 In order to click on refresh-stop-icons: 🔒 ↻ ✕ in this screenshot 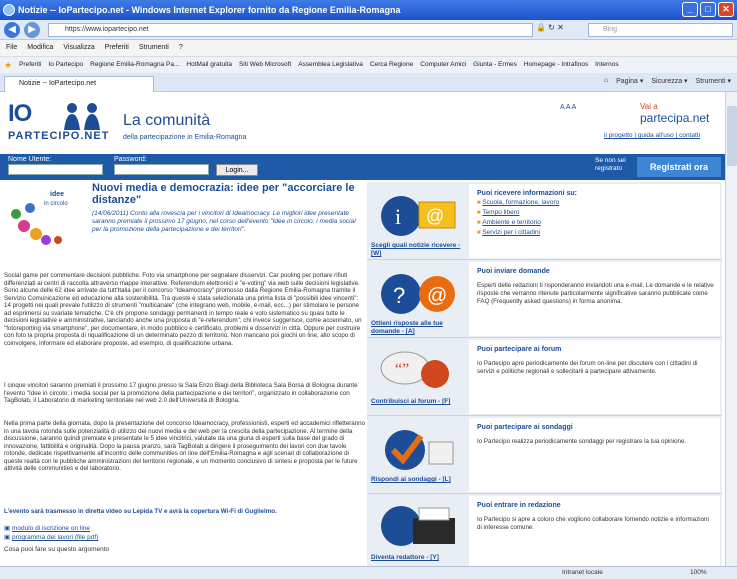, I will do `click(550, 27)`.